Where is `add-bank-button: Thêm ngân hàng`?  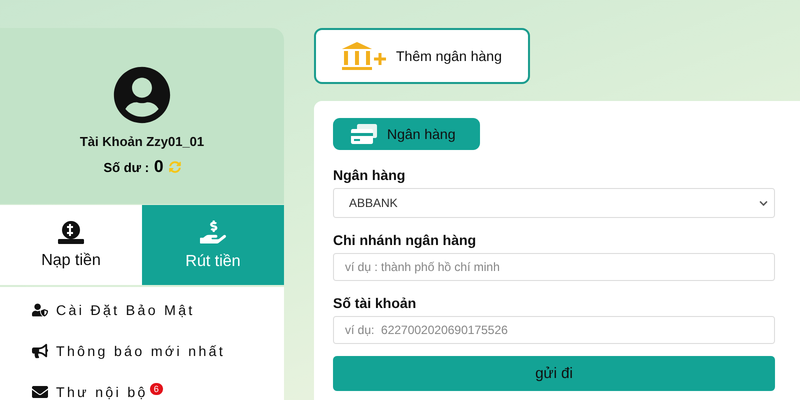 add-bank-button: Thêm ngân hàng is located at coordinates (422, 56).